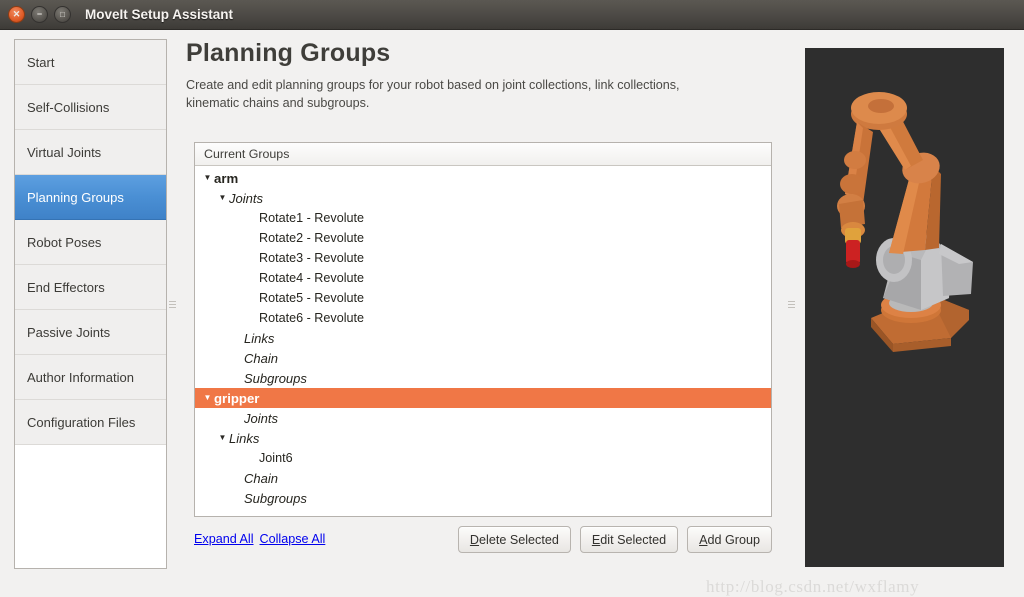 The height and width of the screenshot is (597, 1024). I want to click on watermark-text: http://blog.csdn.net/wxflamy, so click(813, 586).